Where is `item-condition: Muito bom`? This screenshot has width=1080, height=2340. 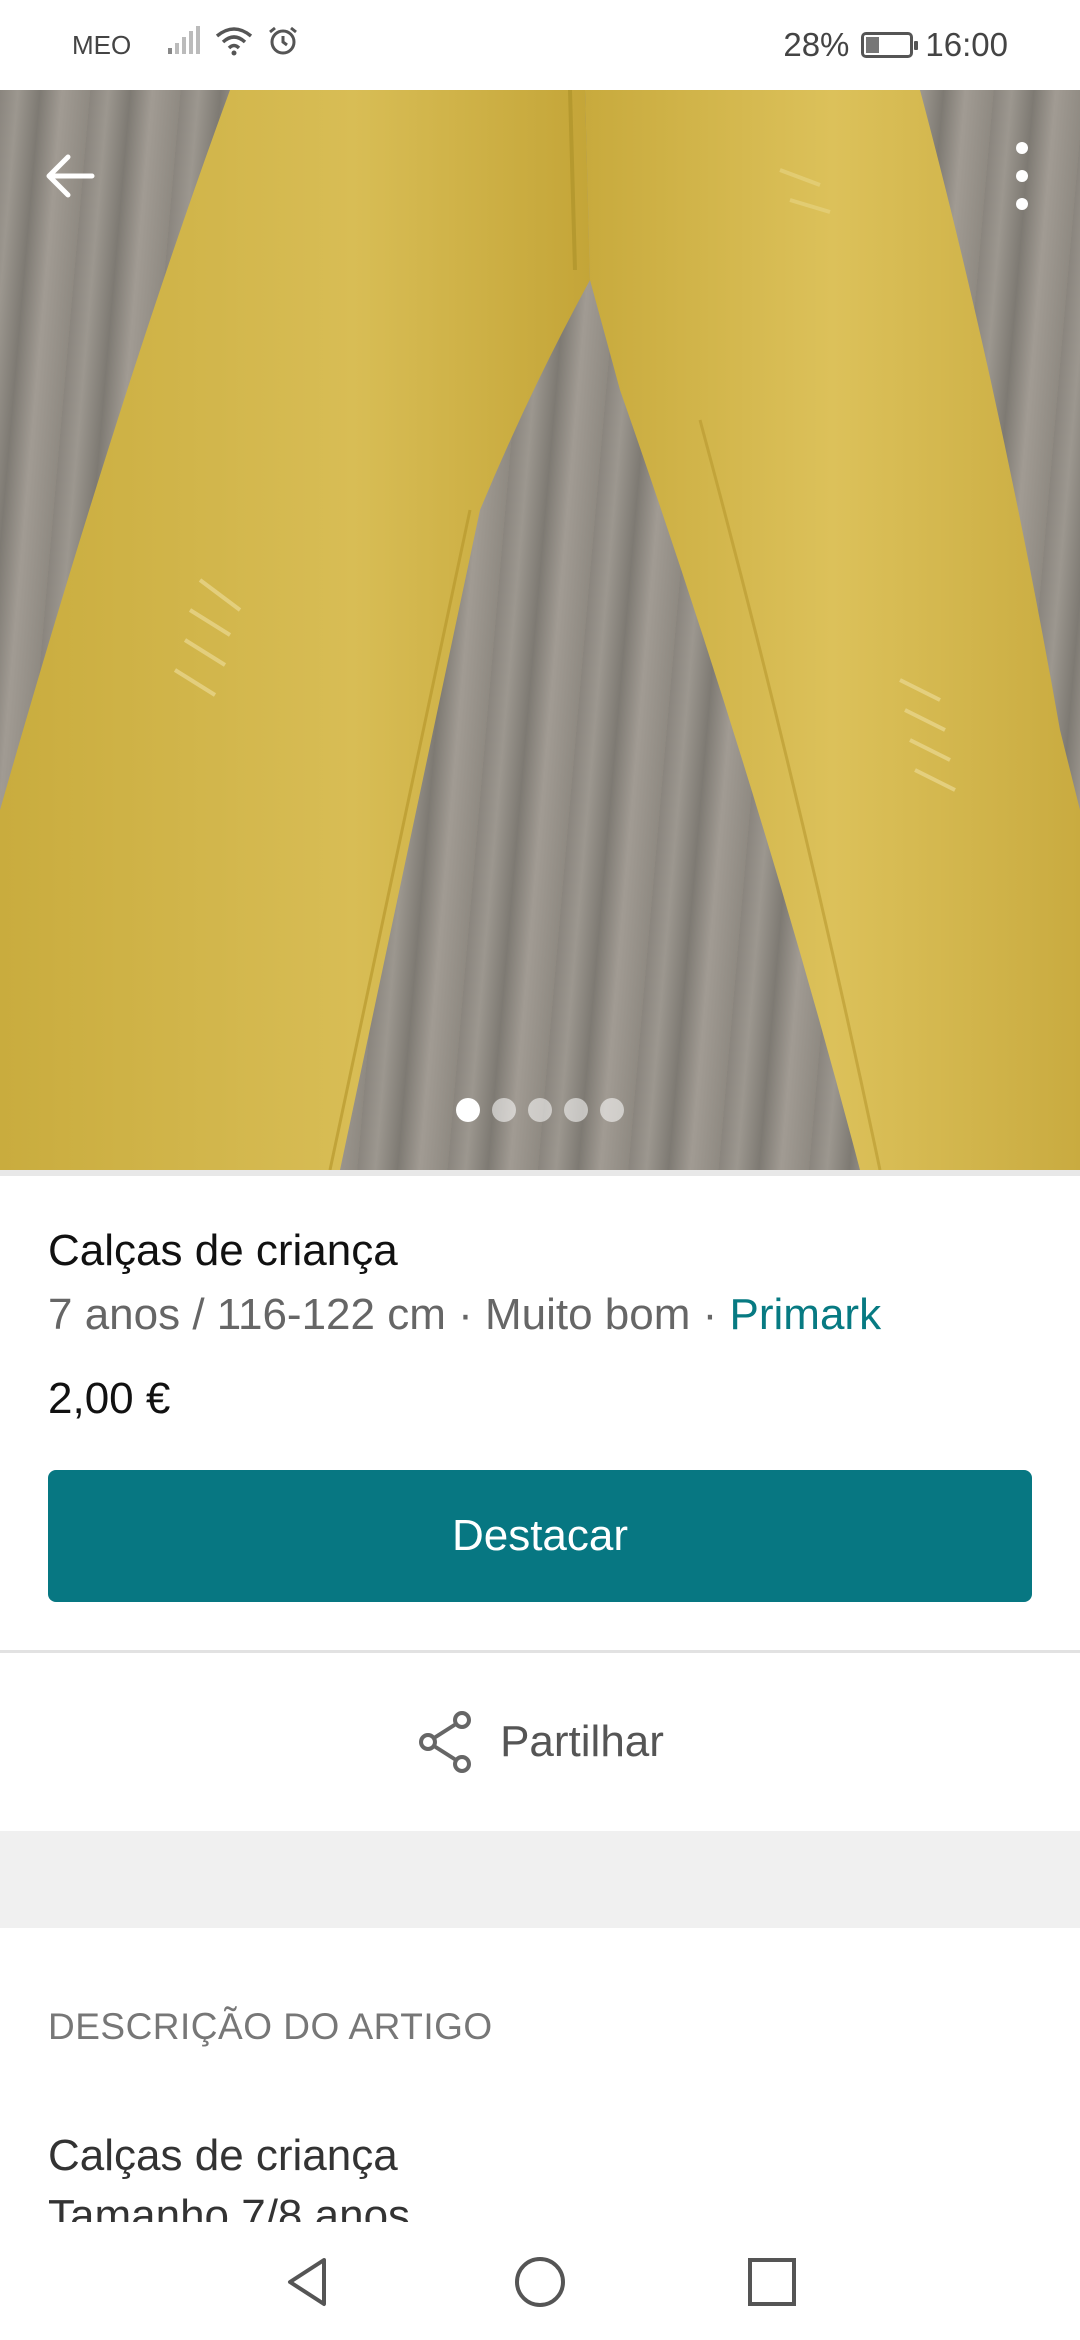 item-condition: Muito bom is located at coordinates (587, 1314).